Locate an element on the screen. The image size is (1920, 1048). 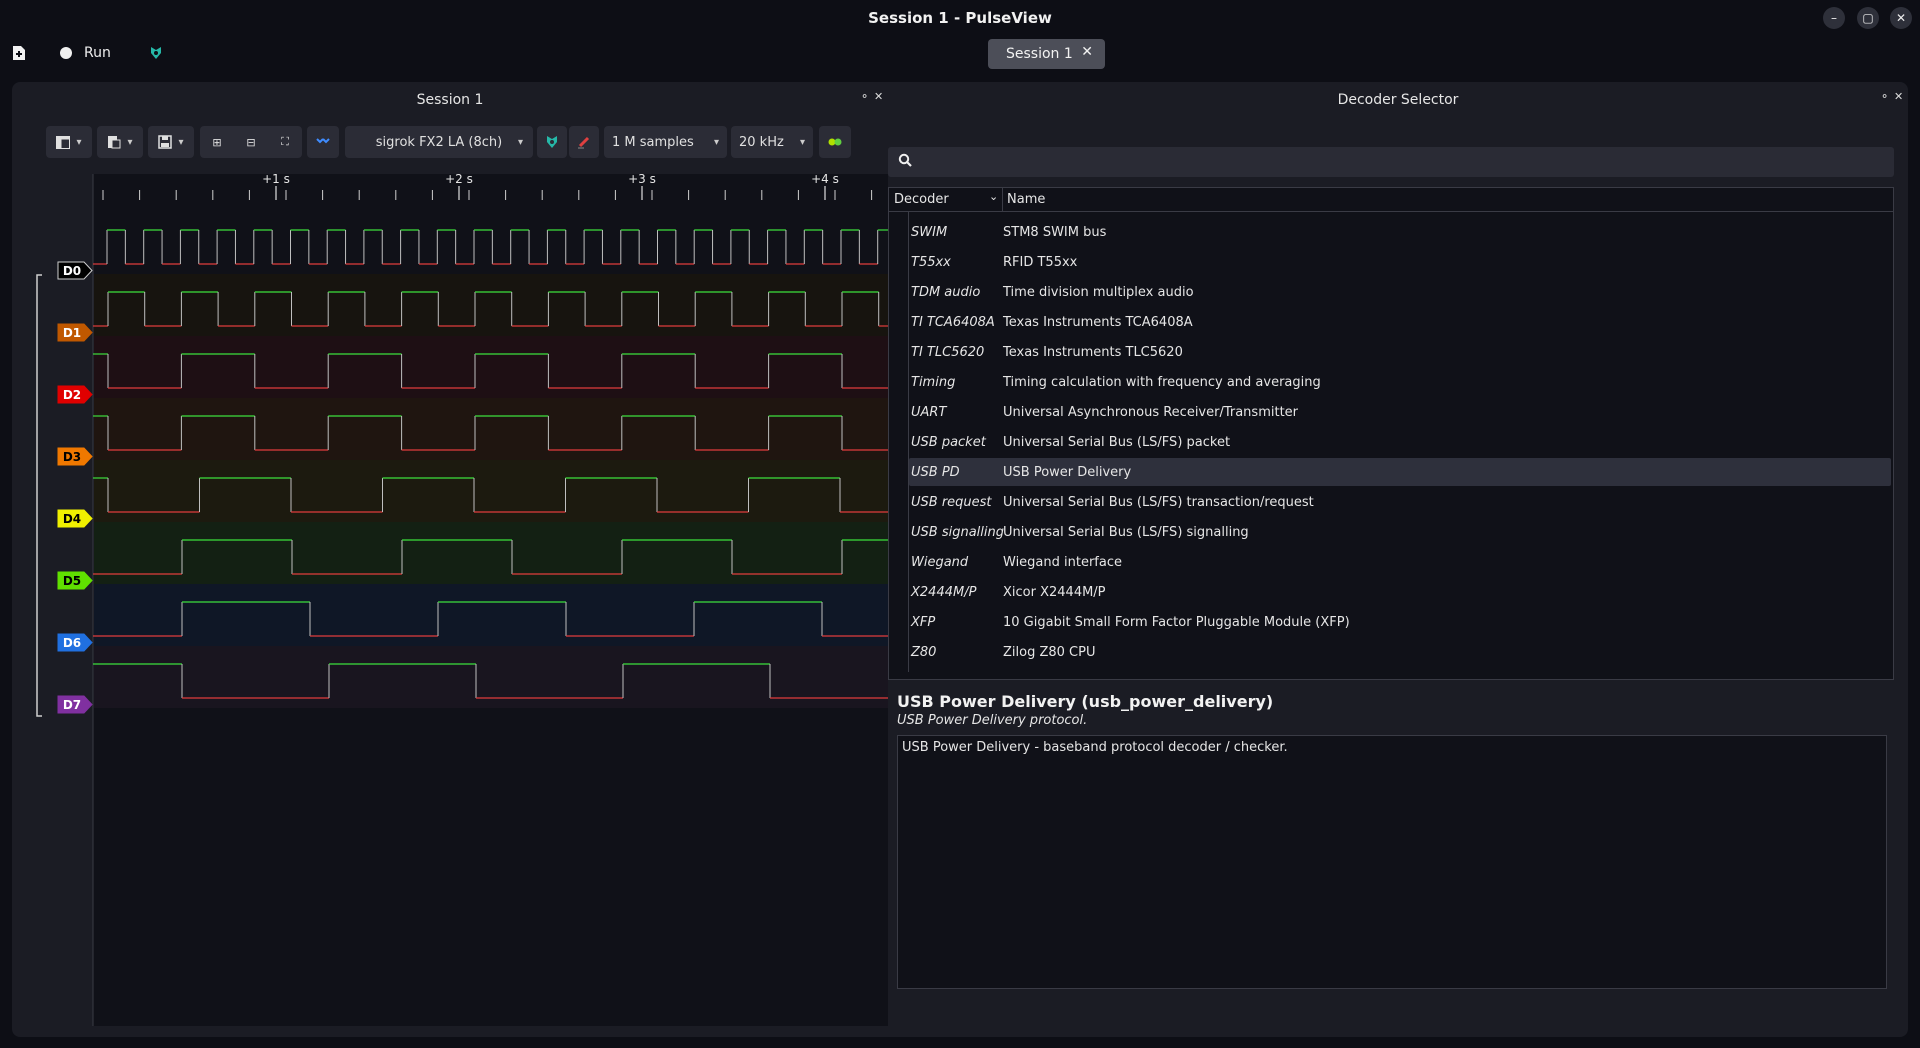
close-tab-icon: ✕ is located at coordinates (1087, 52).